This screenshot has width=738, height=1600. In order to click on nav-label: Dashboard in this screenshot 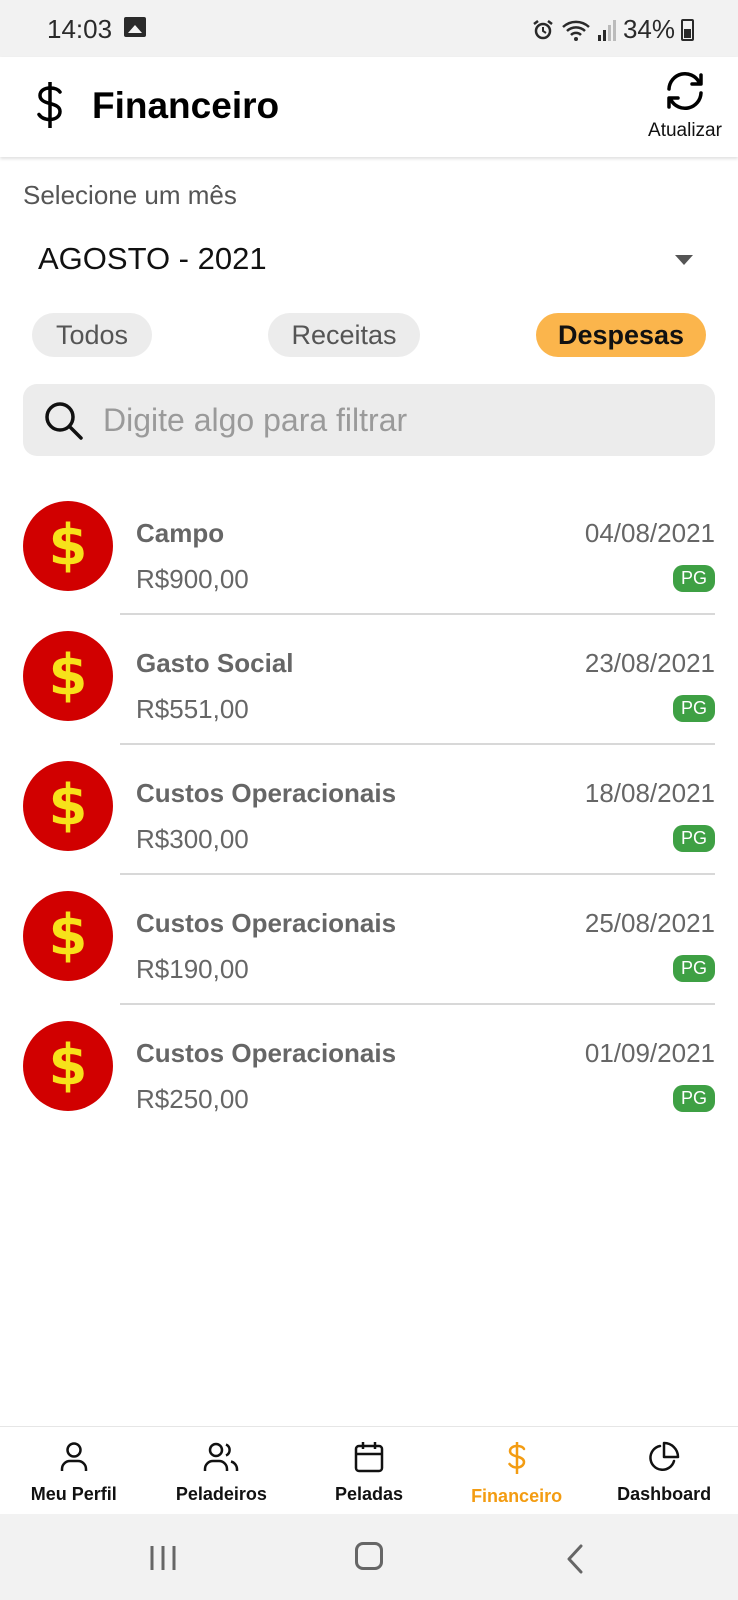, I will do `click(664, 1494)`.